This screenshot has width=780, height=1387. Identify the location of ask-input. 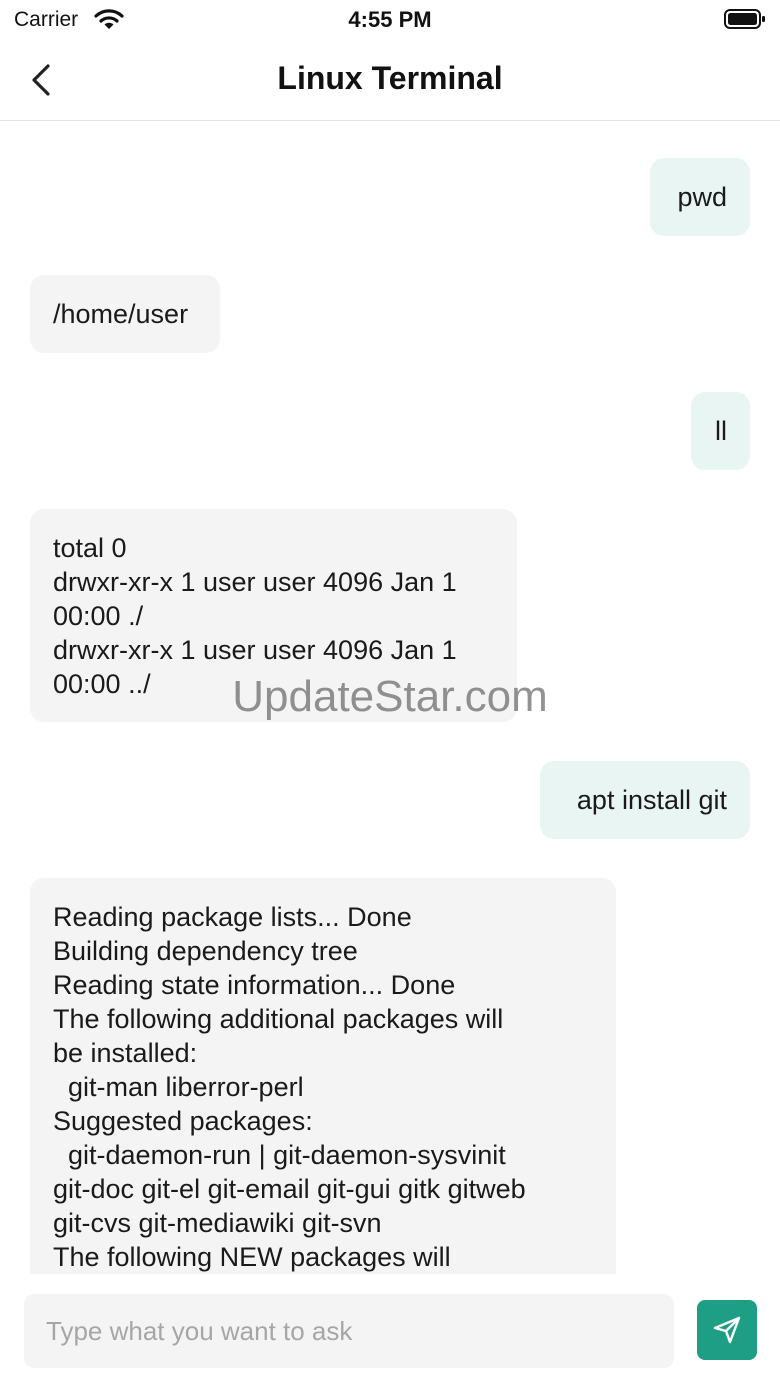
(349, 1331).